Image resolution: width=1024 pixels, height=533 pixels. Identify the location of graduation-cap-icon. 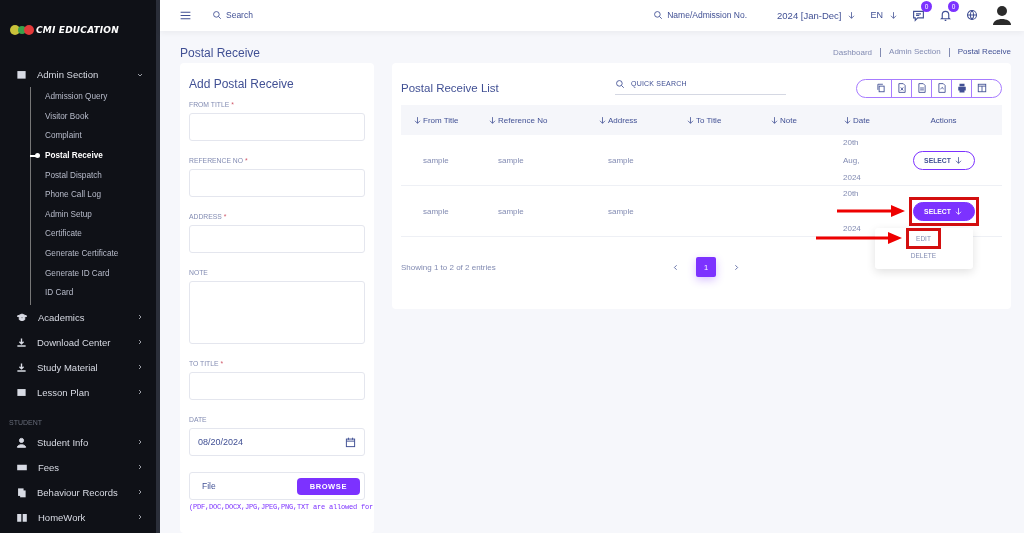
(22, 317).